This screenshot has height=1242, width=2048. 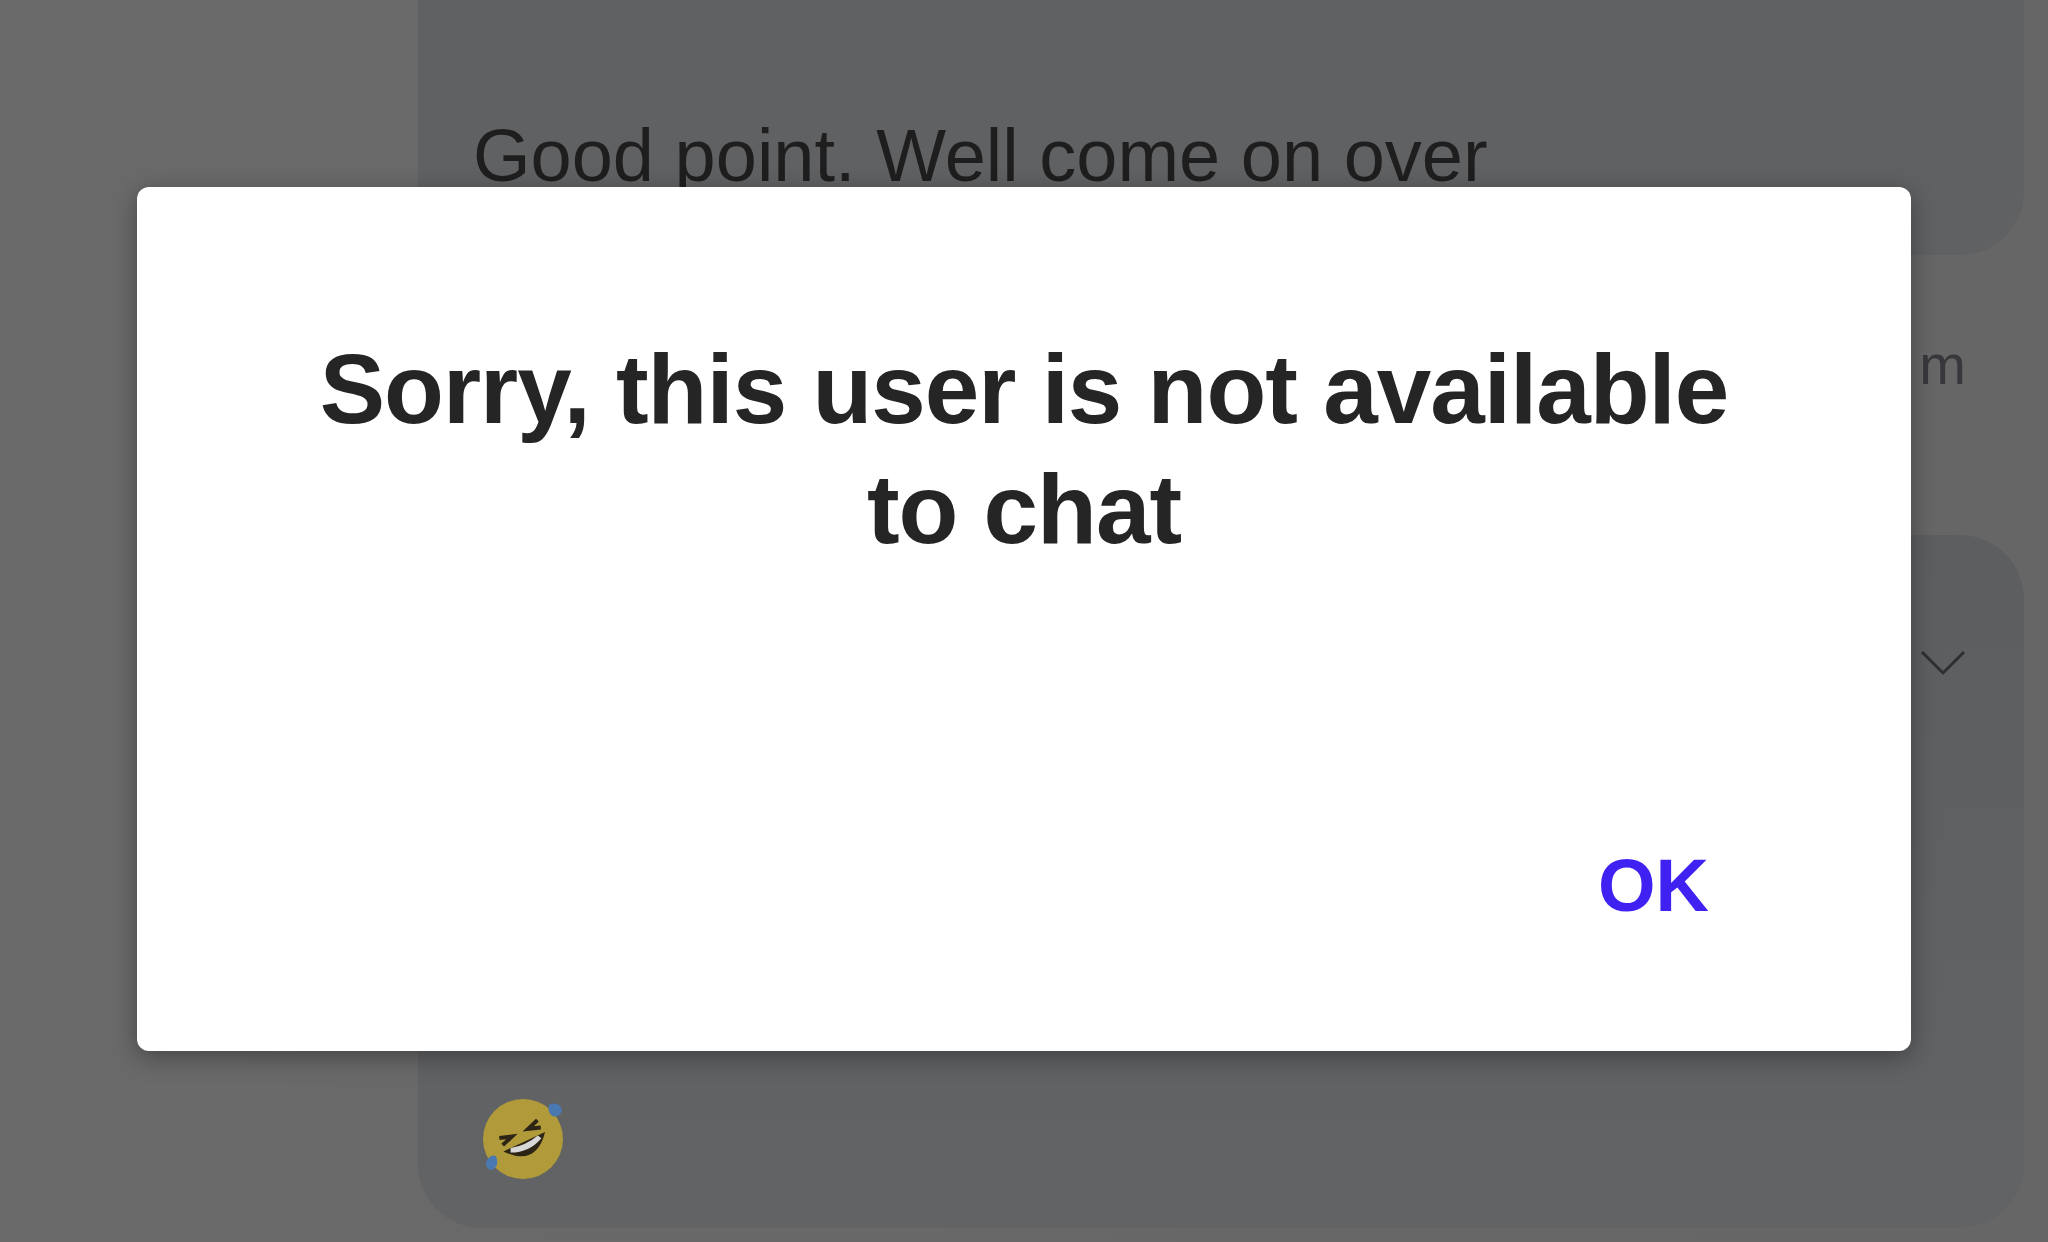 I want to click on message-text: Good point. Well come on over, so click(x=980, y=156).